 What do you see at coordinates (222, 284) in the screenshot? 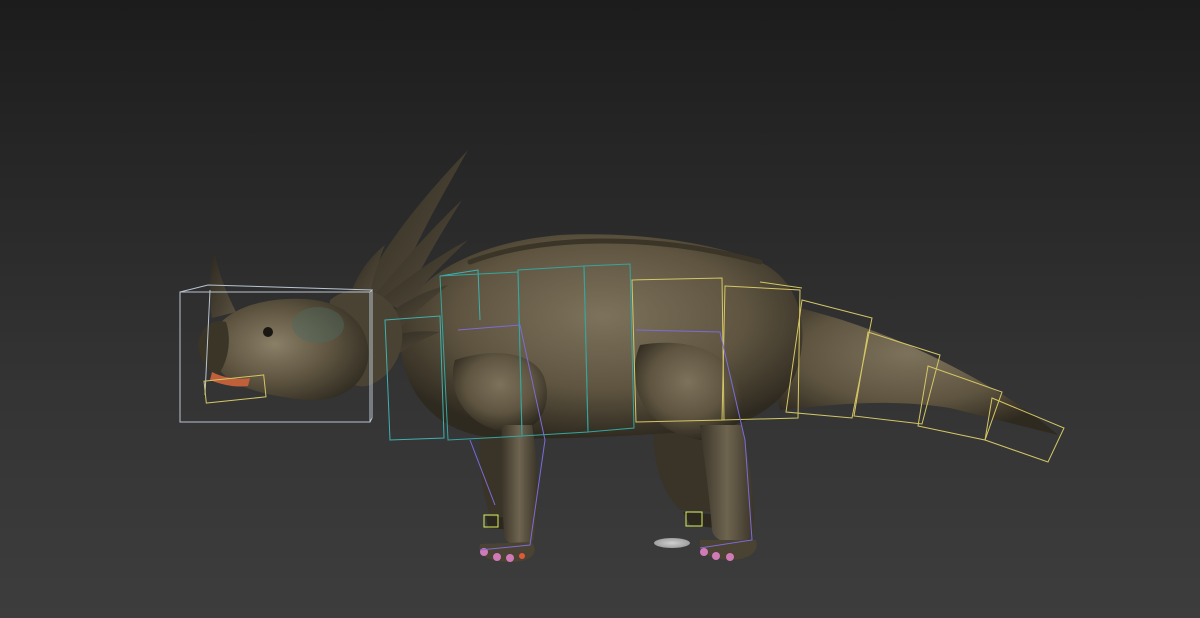
I see `nasal-horn` at bounding box center [222, 284].